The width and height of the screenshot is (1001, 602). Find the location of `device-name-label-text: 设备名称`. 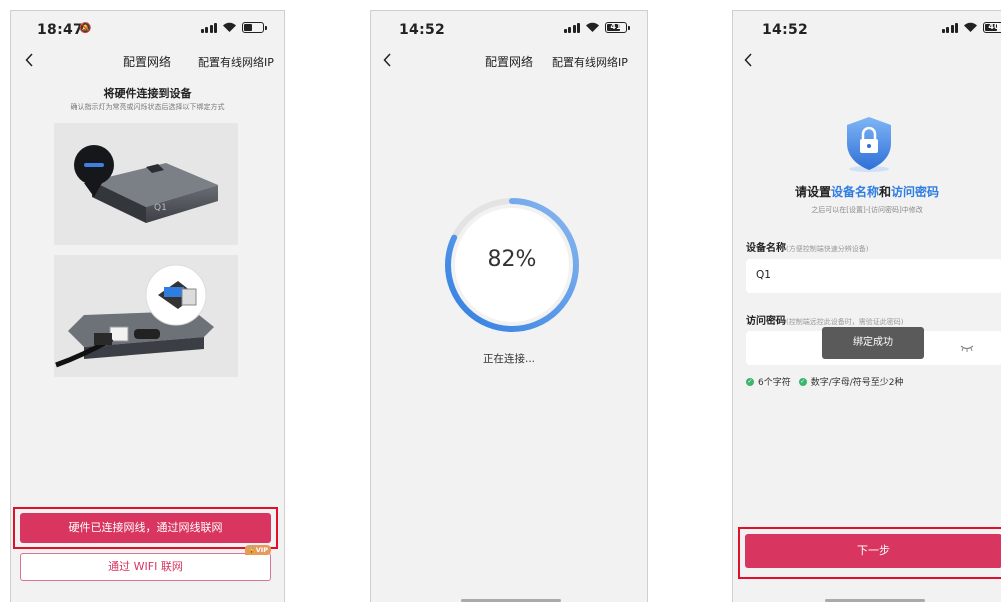

device-name-label-text: 设备名称 is located at coordinates (766, 248).